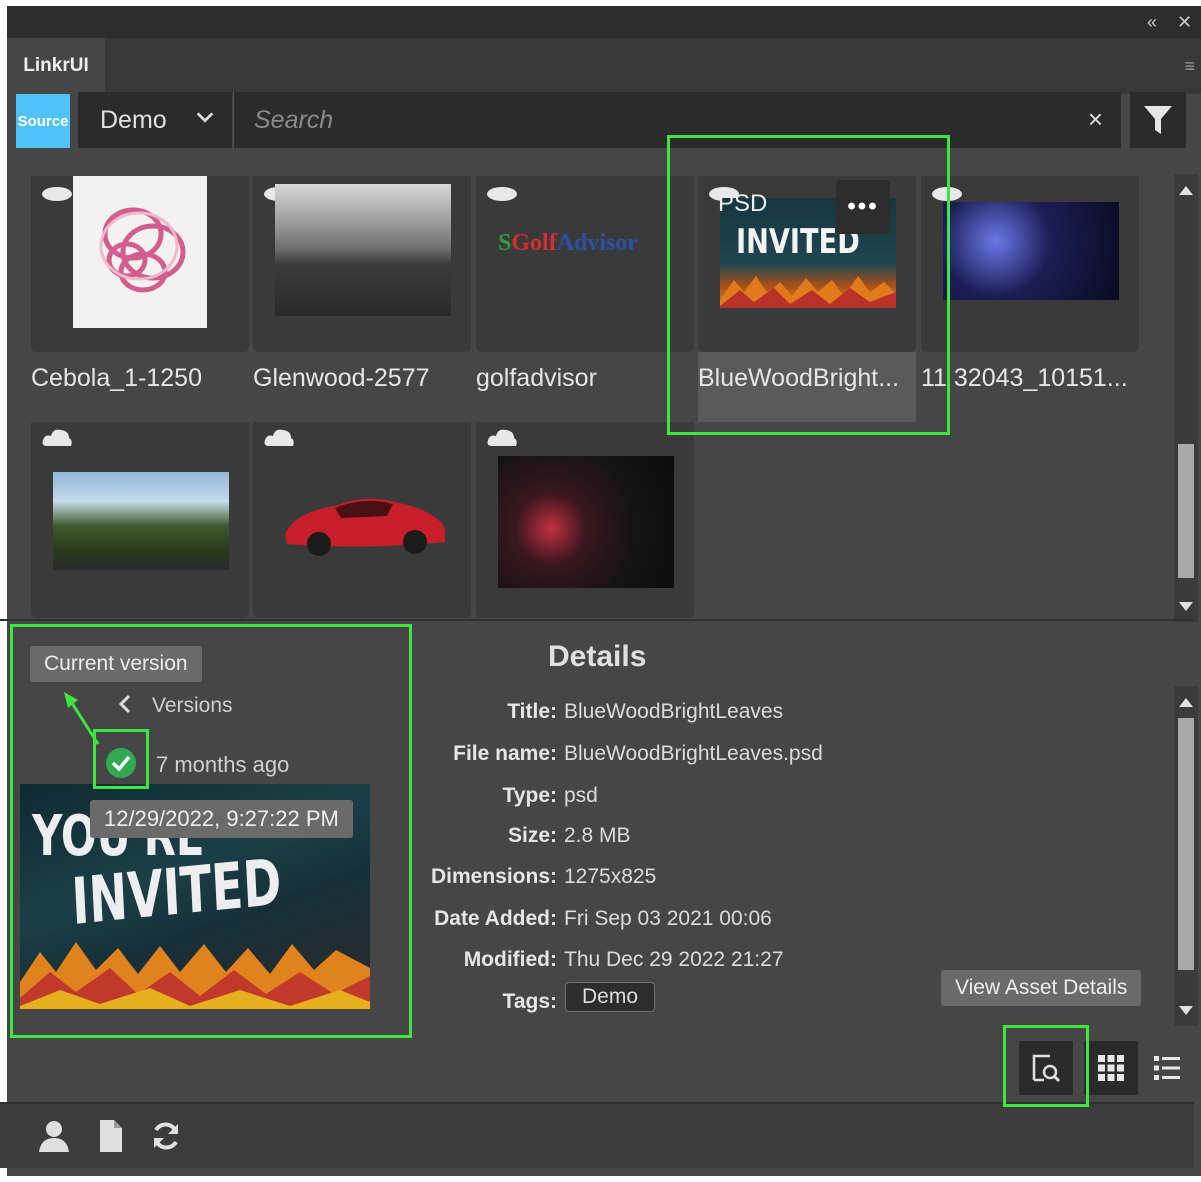 This screenshot has width=1201, height=1182. I want to click on source-select-value: Demo, so click(133, 119).